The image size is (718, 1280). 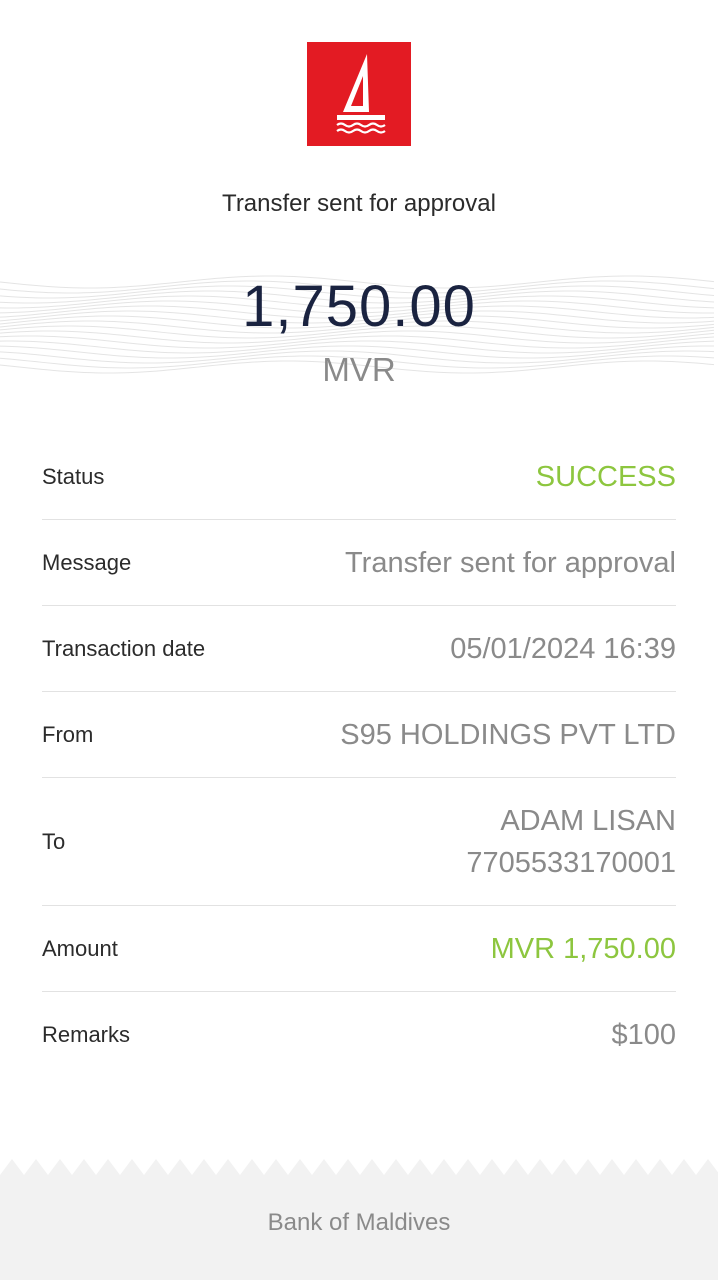 I want to click on remarks-label: Remarks, so click(x=86, y=1034).